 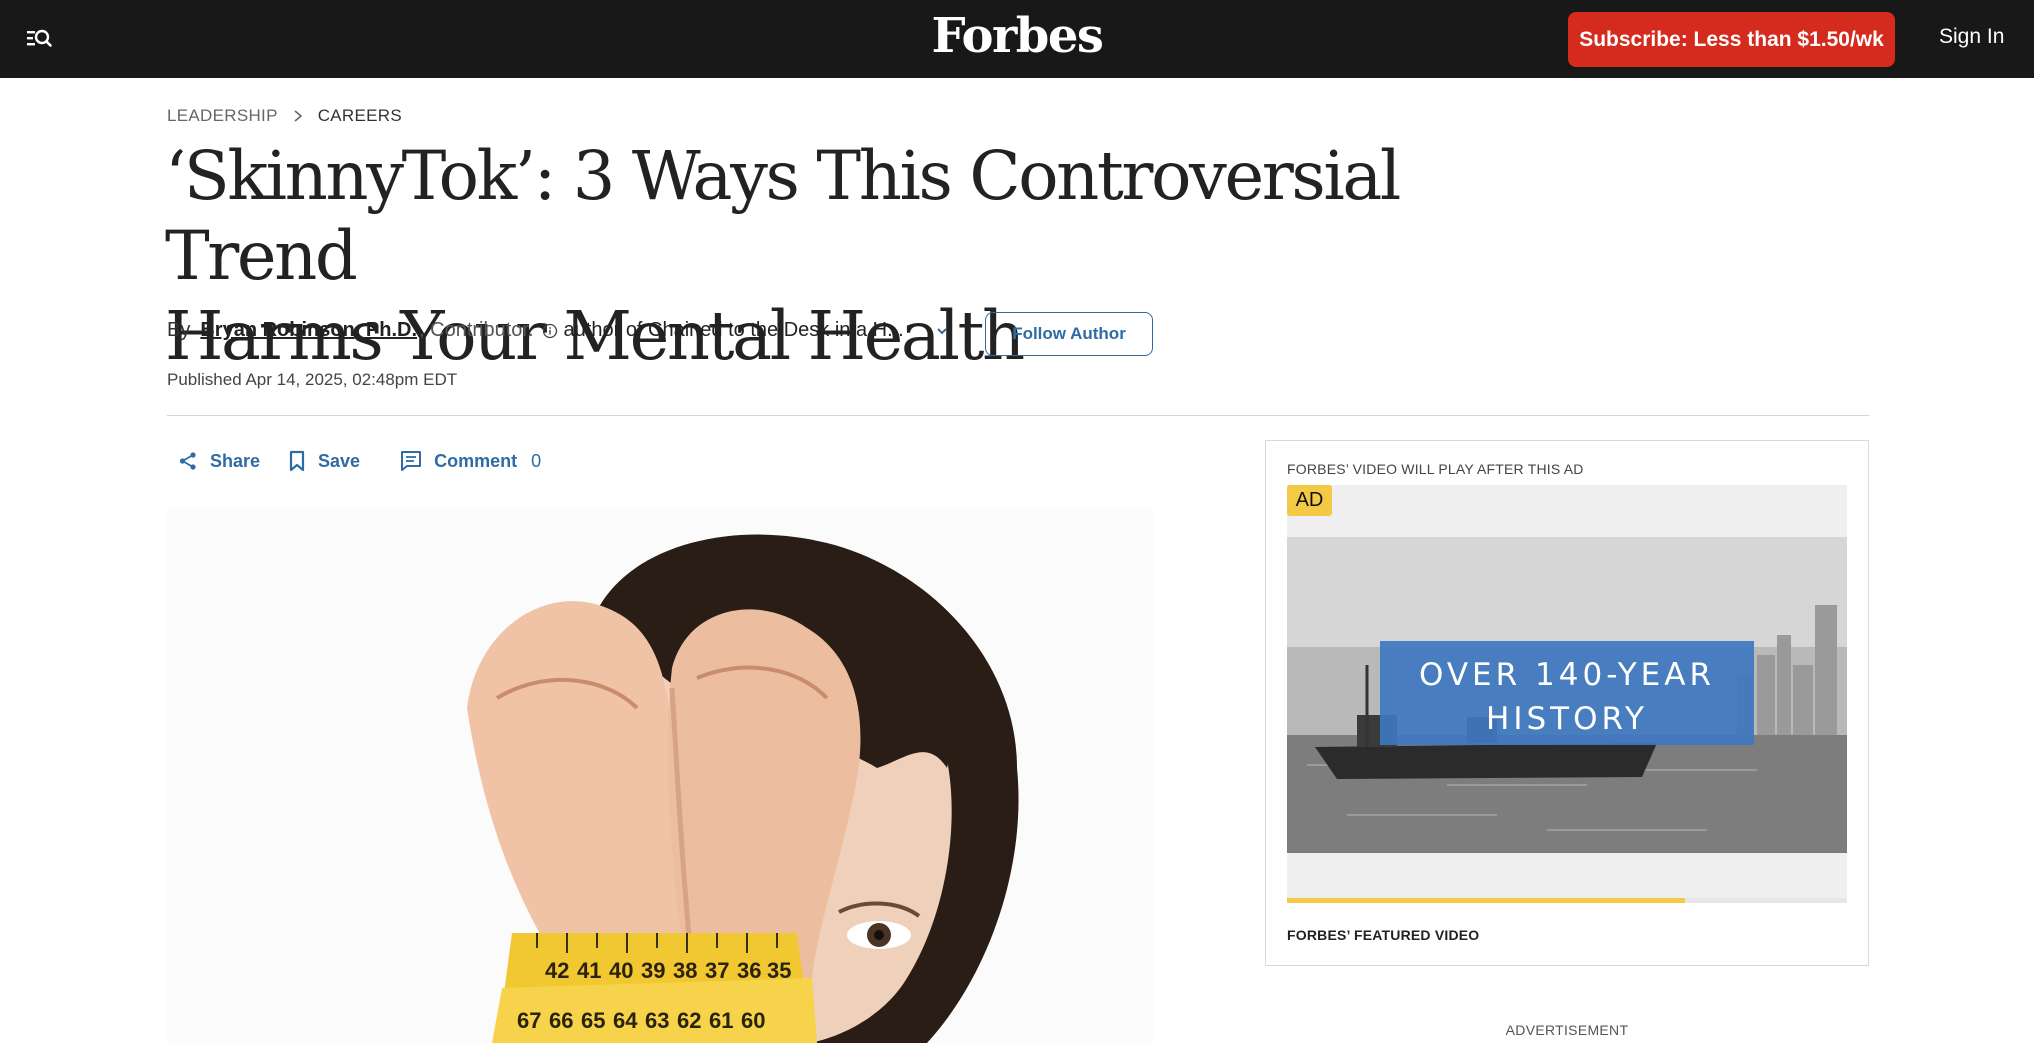 I want to click on breadcrumb-careers: CAREERS, so click(x=360, y=116).